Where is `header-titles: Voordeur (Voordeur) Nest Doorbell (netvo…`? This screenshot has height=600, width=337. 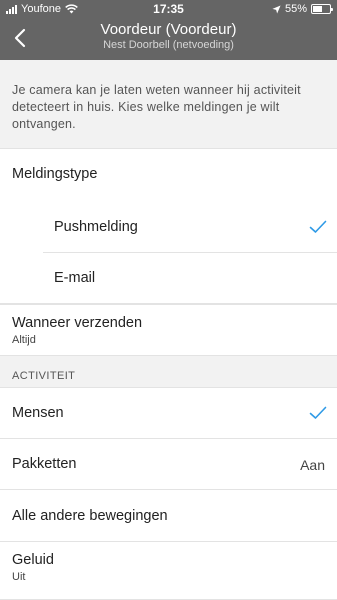
header-titles: Voordeur (Voordeur) Nest Doorbell (netvo… is located at coordinates (168, 36).